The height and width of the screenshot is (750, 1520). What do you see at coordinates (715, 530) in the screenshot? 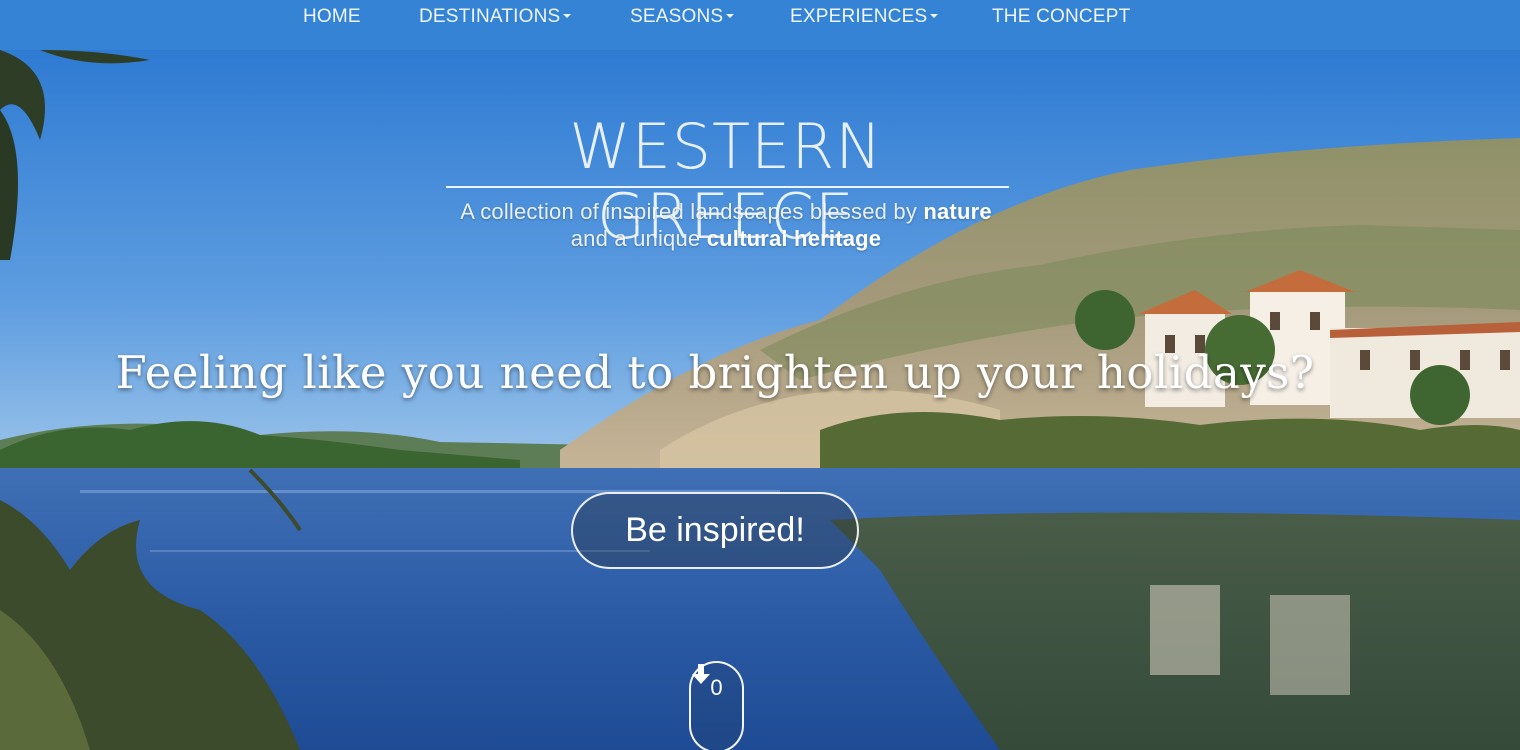
I see `be-inspired-button: Be inspired!` at bounding box center [715, 530].